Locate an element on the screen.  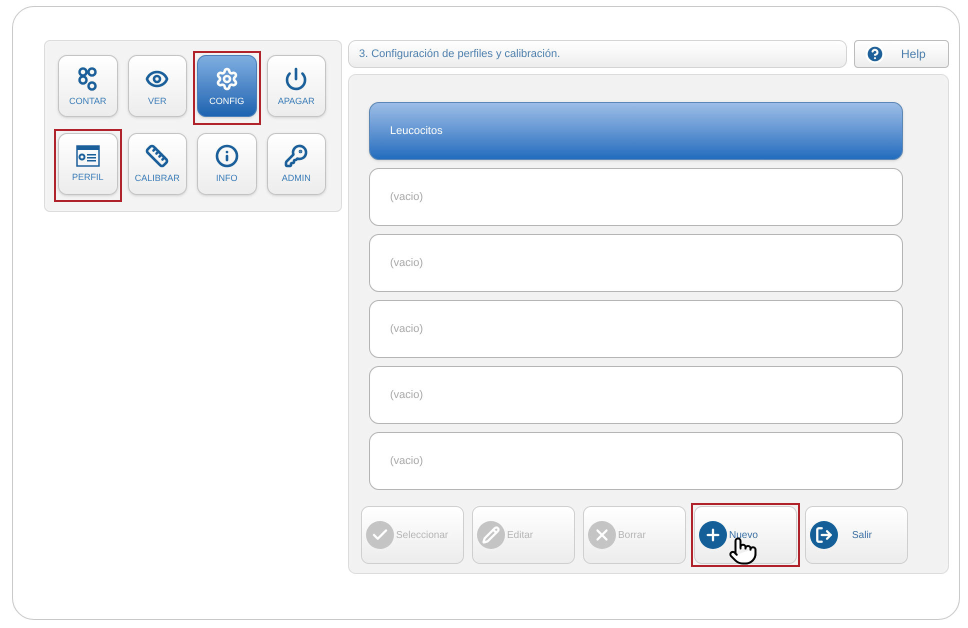
menu-button: CONFIG is located at coordinates (226, 86).